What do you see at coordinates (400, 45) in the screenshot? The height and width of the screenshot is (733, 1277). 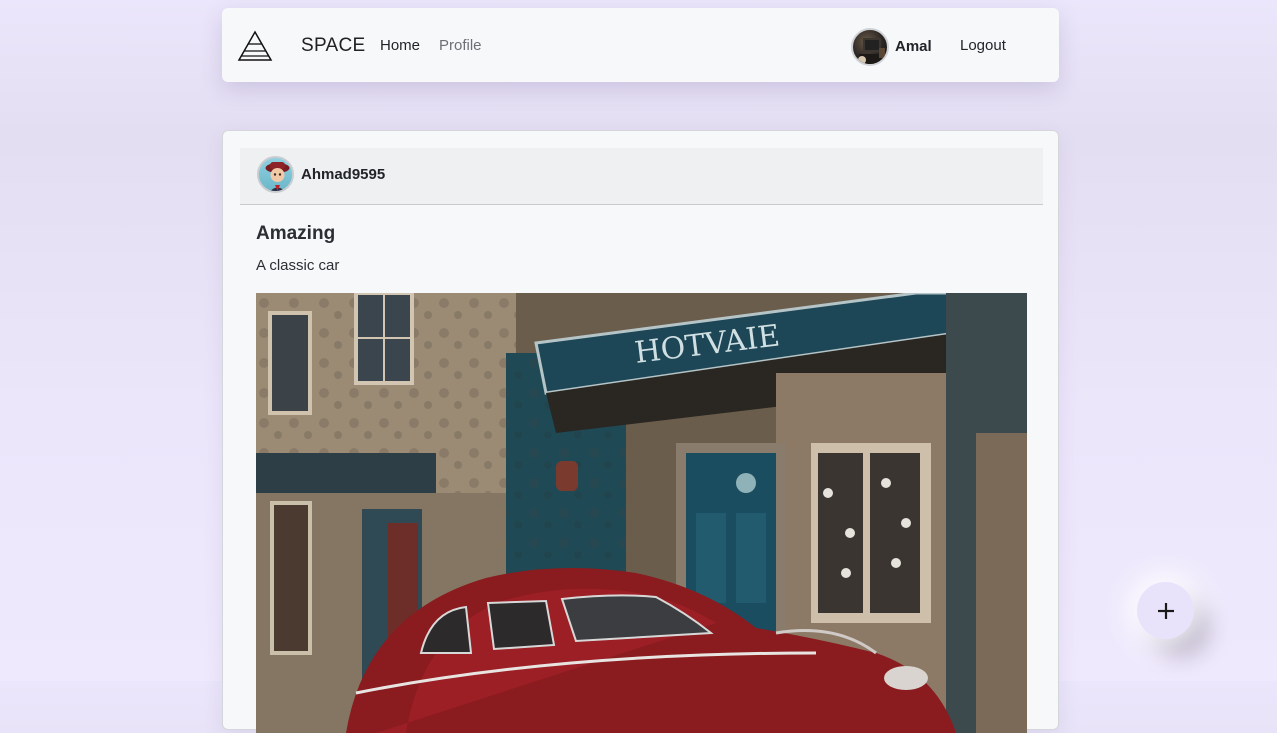 I see `nav-link-home: Home` at bounding box center [400, 45].